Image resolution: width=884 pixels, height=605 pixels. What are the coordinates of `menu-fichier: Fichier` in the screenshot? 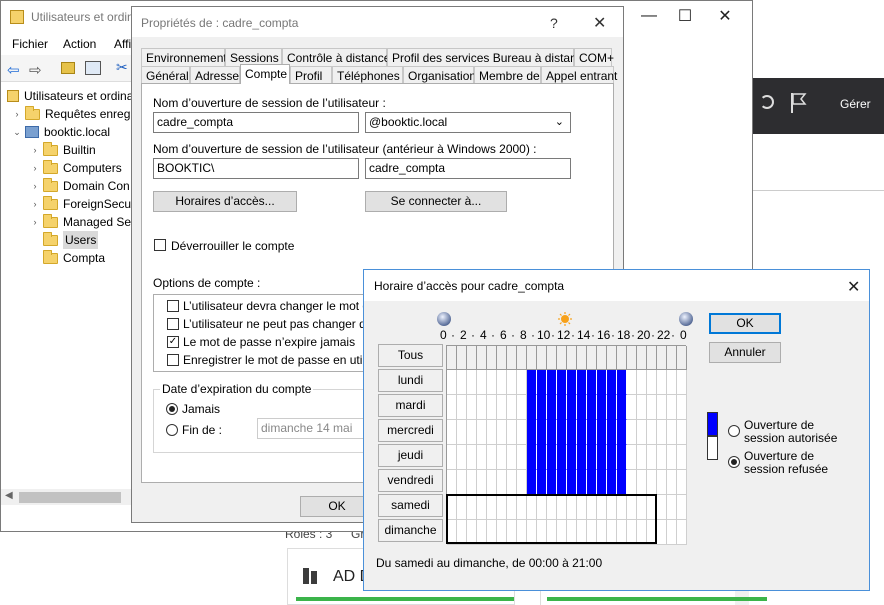 It's located at (30, 44).